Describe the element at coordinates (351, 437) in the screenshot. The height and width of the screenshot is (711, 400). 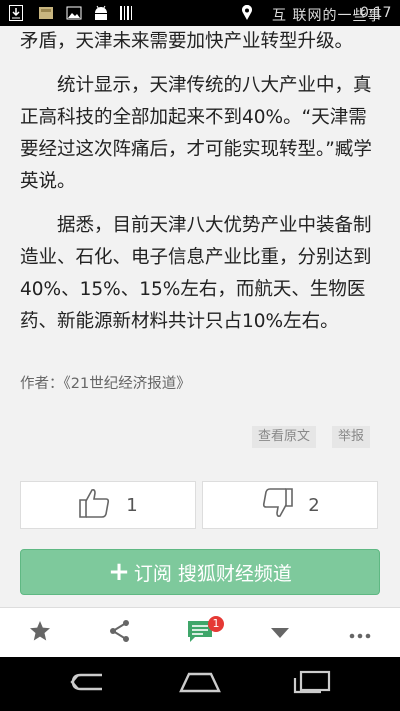
I see `report-button: 举报` at that location.